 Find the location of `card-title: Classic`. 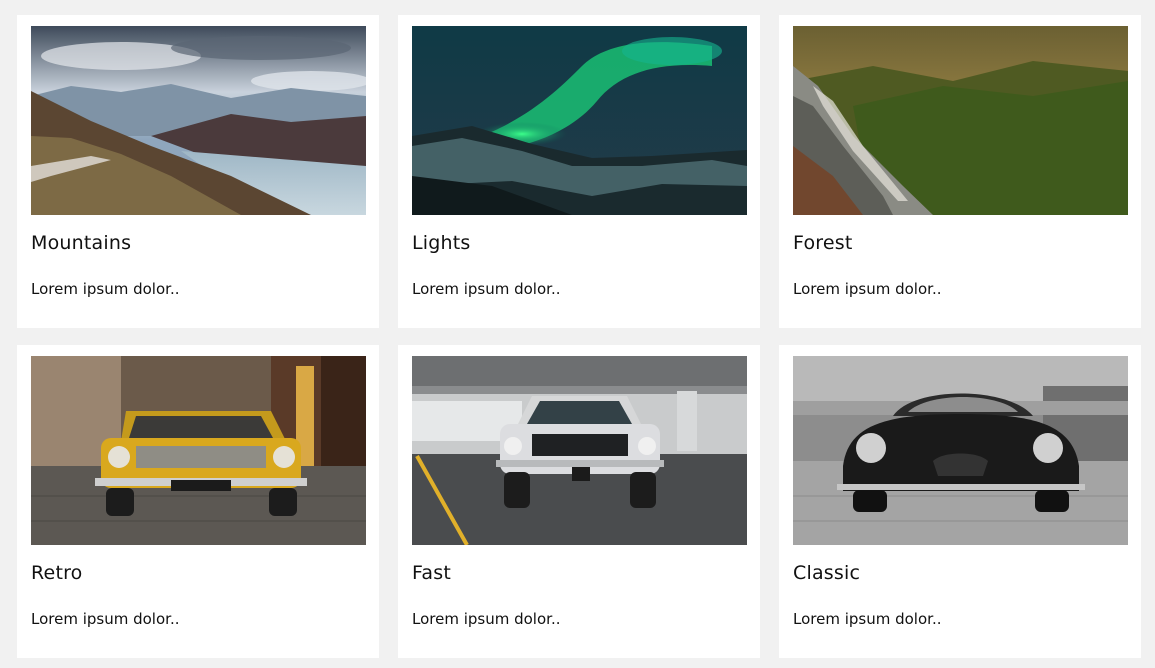

card-title: Classic is located at coordinates (827, 573).